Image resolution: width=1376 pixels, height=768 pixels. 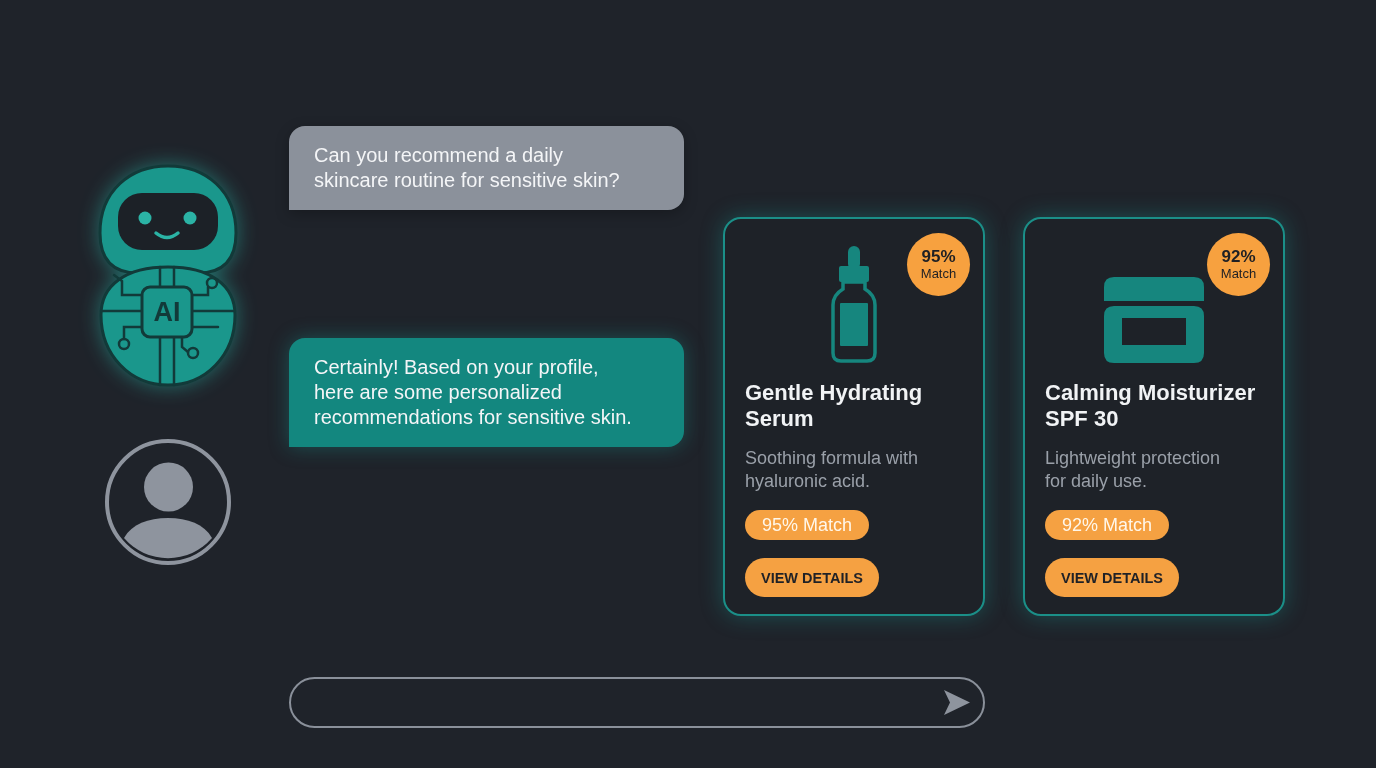 What do you see at coordinates (854, 304) in the screenshot?
I see `dropper-bottle-icon` at bounding box center [854, 304].